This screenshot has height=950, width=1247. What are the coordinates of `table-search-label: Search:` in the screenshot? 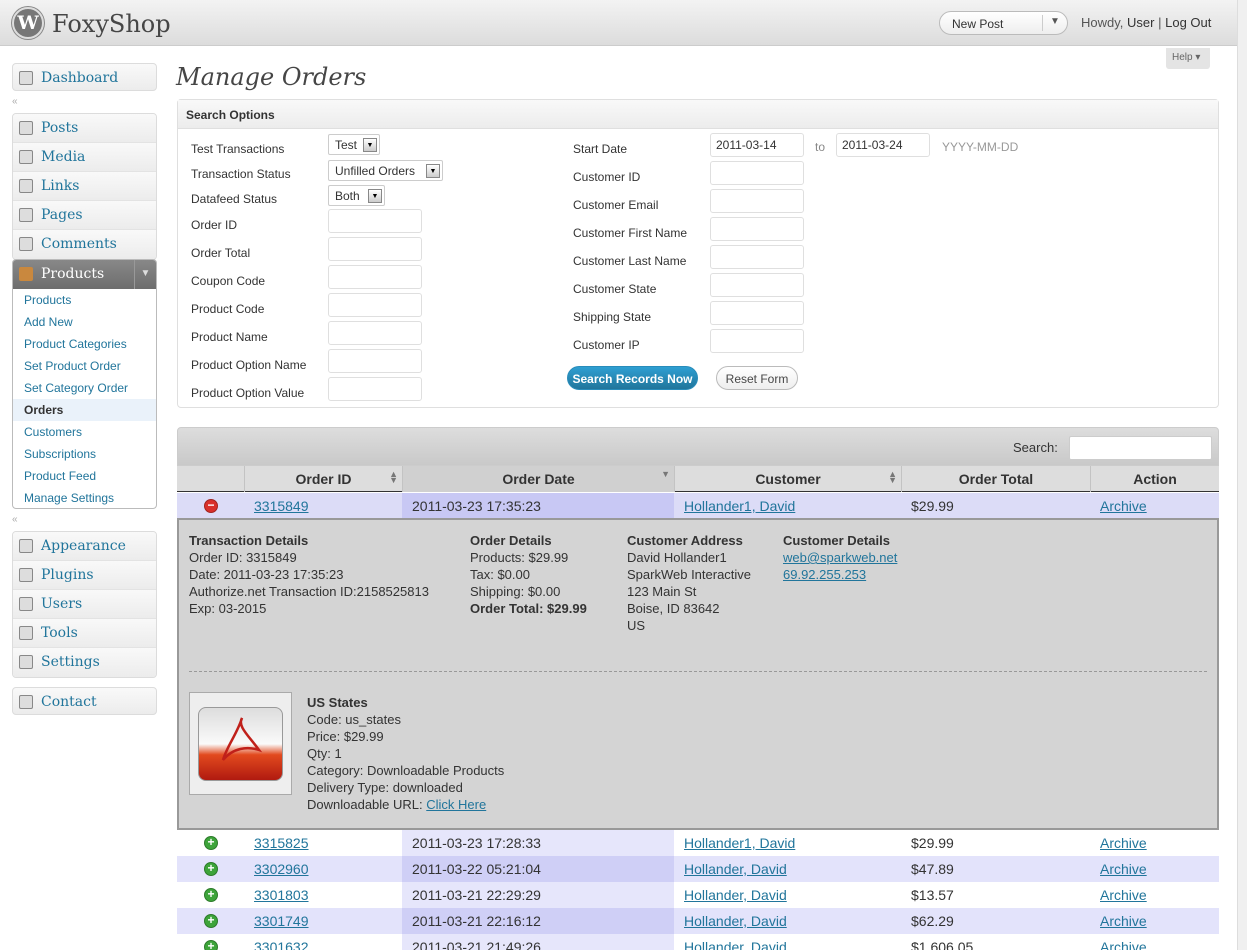 It's located at (1035, 447).